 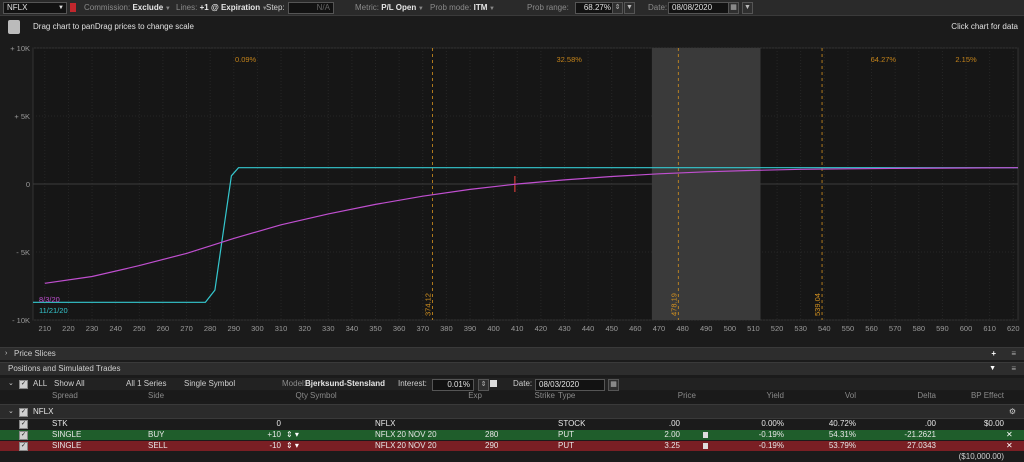 I want to click on x-tick-label: 380, so click(x=446, y=328).